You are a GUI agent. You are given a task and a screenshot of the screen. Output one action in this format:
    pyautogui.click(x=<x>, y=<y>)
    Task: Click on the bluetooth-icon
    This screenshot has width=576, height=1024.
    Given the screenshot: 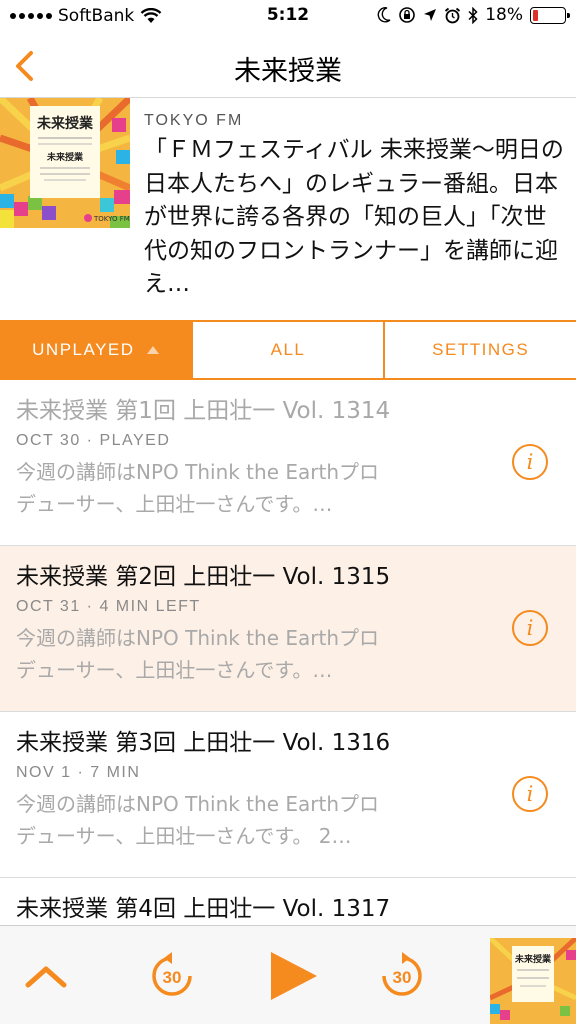 What is the action you would take?
    pyautogui.click(x=473, y=15)
    